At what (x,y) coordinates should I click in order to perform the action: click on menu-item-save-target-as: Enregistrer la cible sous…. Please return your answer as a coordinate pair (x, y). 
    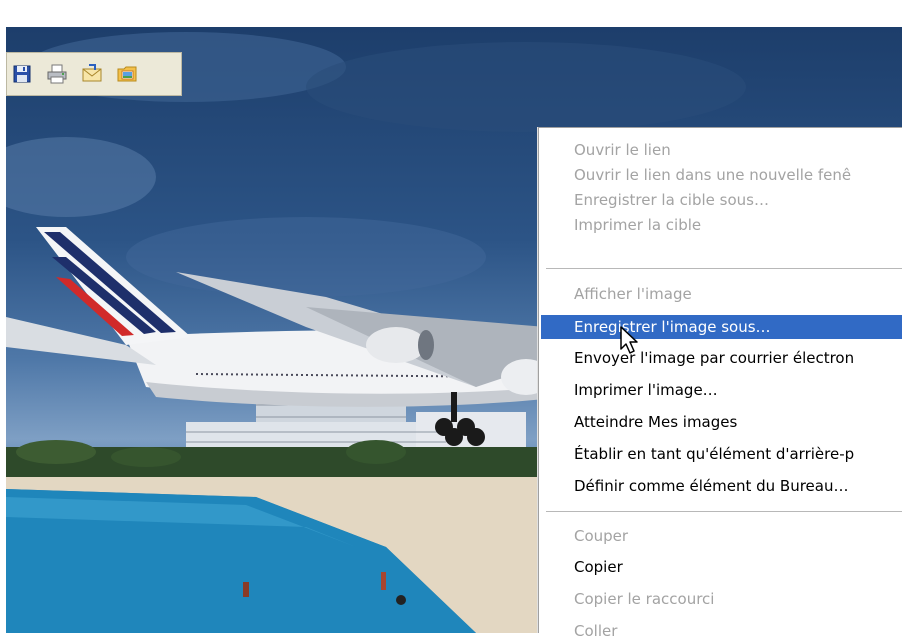
    Looking at the image, I should click on (721, 200).